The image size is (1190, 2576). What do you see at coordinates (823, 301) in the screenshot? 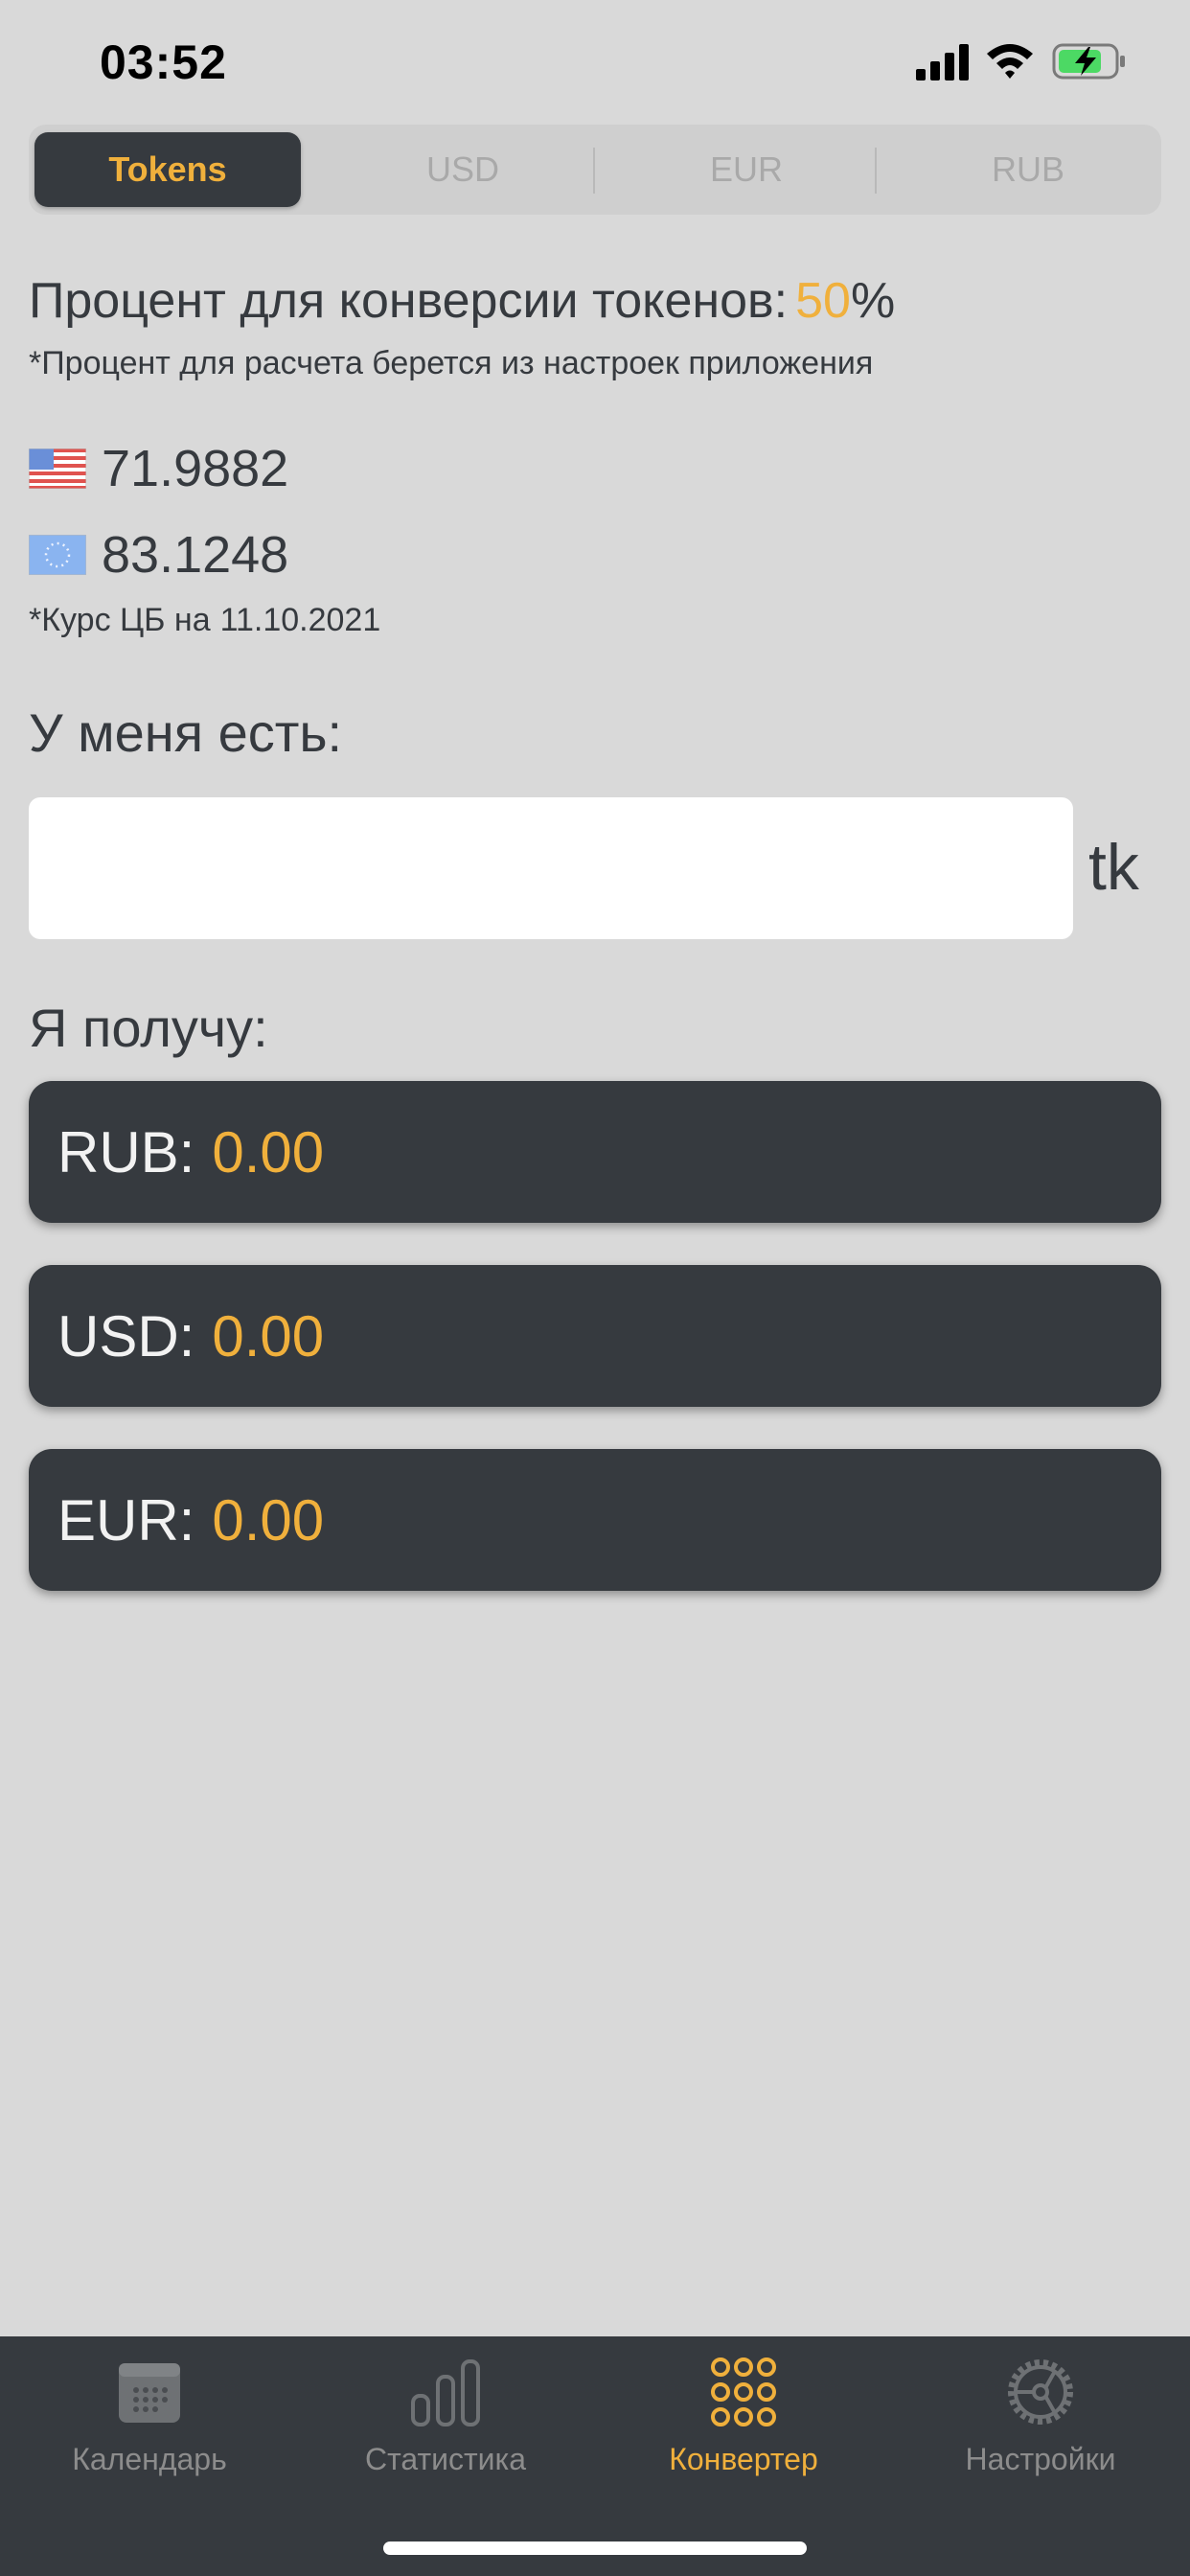
I see `conversion-percent-value: 50` at bounding box center [823, 301].